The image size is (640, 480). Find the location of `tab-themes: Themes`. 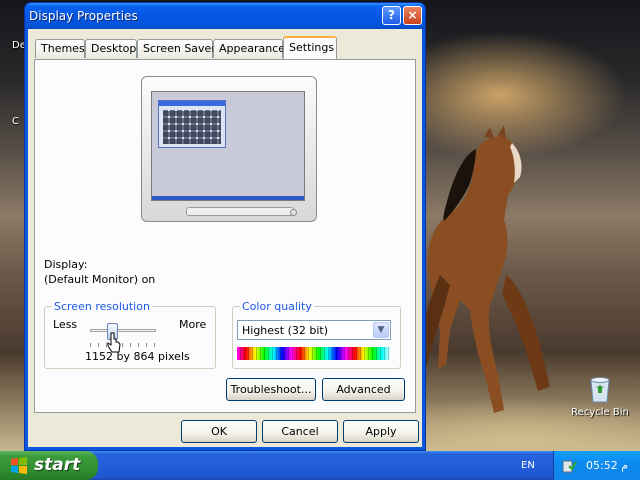

tab-themes: Themes is located at coordinates (60, 48).